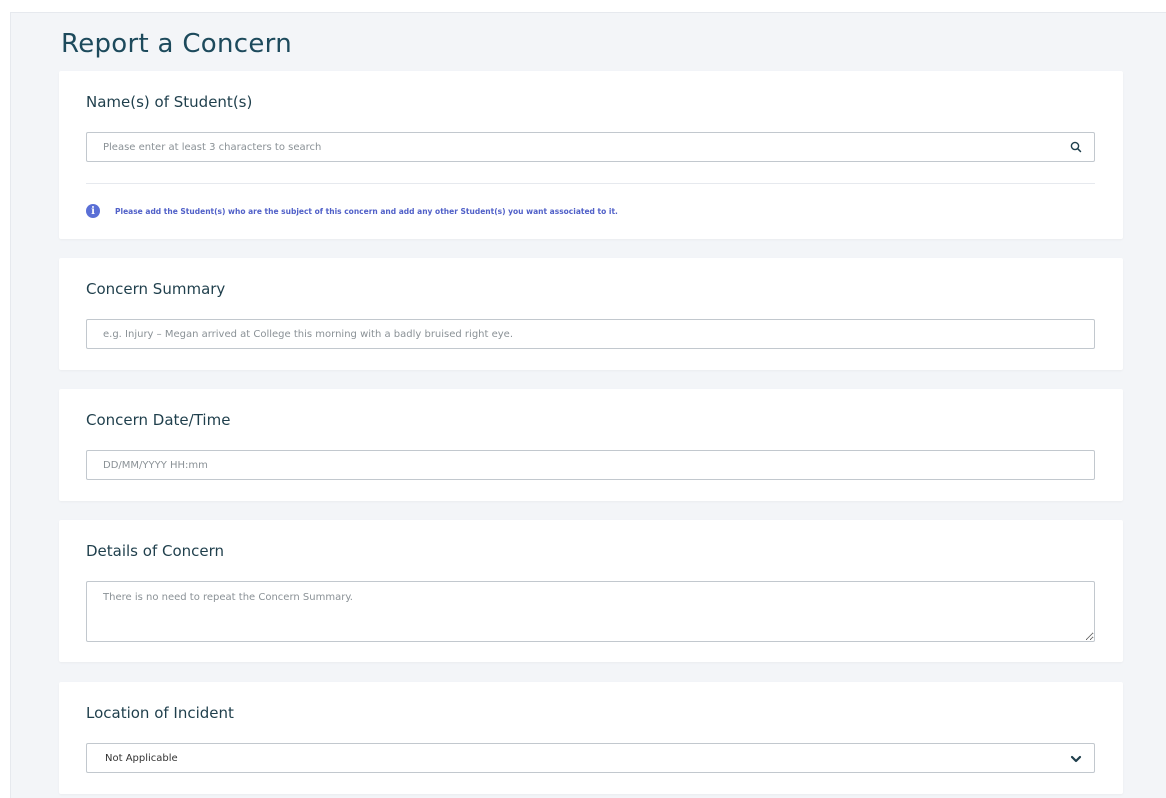 The height and width of the screenshot is (798, 1166). What do you see at coordinates (590, 147) in the screenshot?
I see `student-search-input` at bounding box center [590, 147].